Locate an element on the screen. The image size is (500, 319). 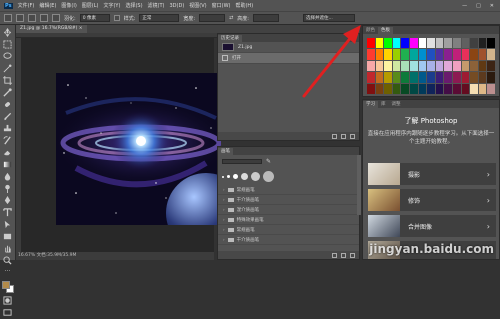
menu-3d: 3D(D) is located at coordinates (177, 6).